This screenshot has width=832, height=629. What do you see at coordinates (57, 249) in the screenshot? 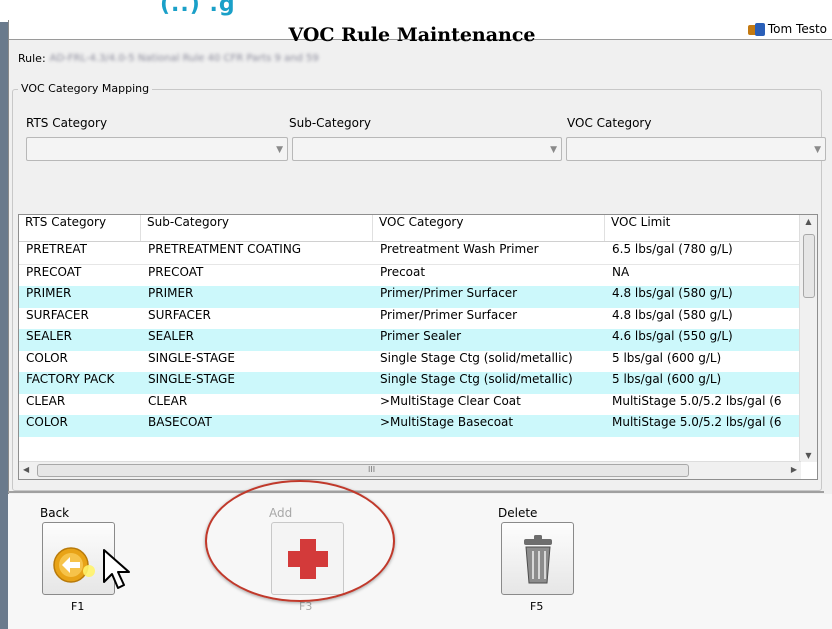
I see `cell-rts-category: PRETREAT` at bounding box center [57, 249].